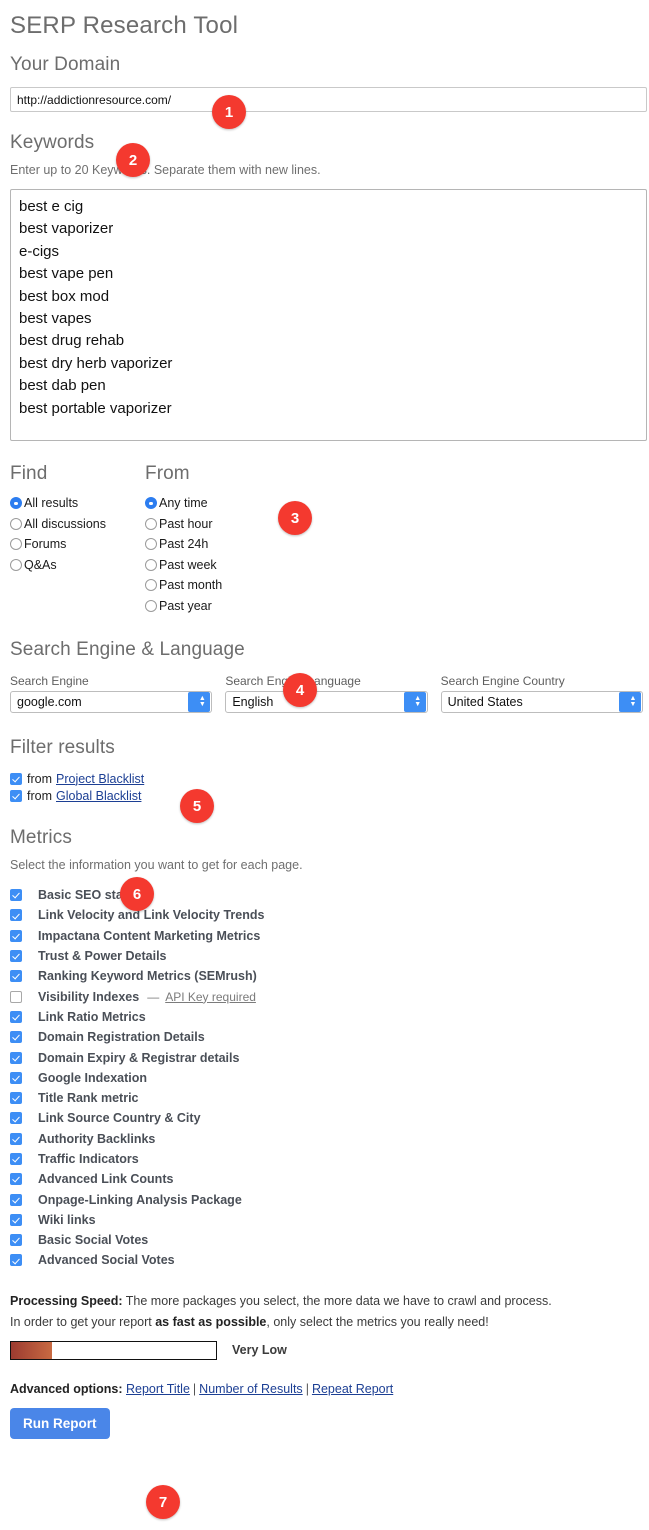 Image resolution: width=649 pixels, height=1530 pixels. I want to click on engine-select-value: google.com, so click(49, 702).